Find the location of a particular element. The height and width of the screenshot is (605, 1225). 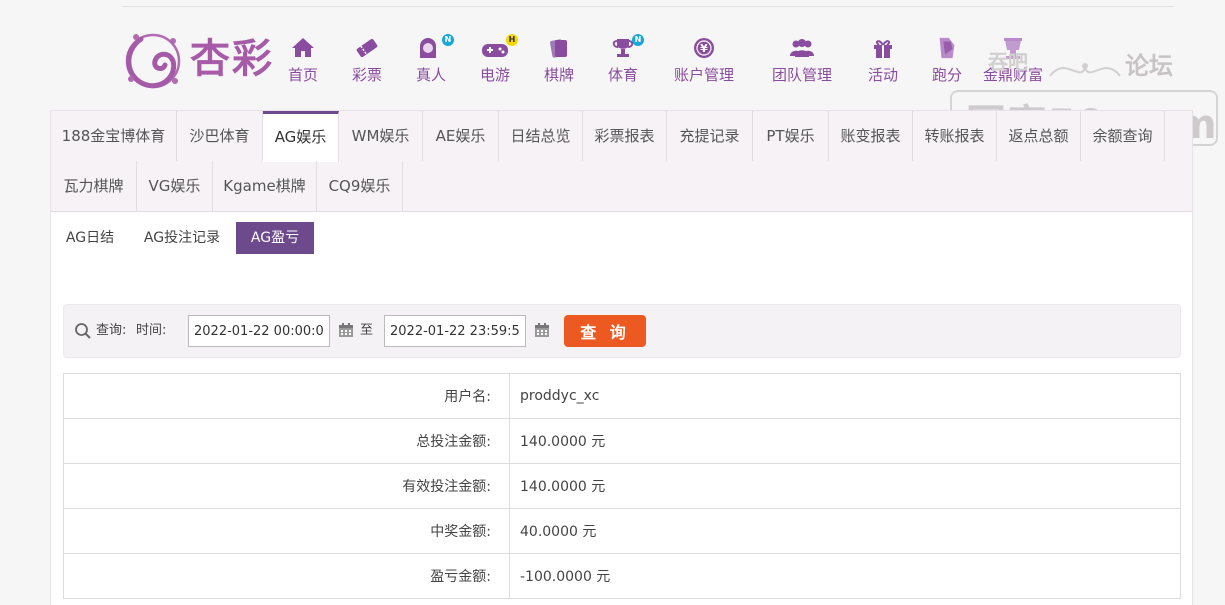

table-row: 总投注金额: 140.0000 元 is located at coordinates (622, 441).